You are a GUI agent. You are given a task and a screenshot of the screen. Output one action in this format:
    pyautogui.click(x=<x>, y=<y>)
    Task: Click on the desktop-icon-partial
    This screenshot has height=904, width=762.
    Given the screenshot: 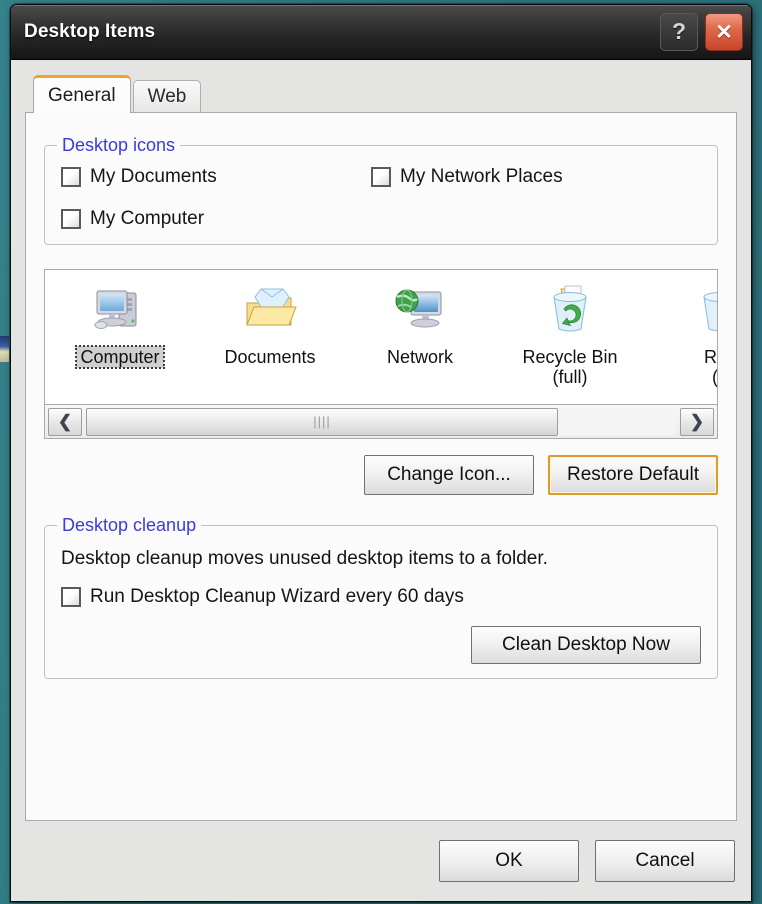 What is the action you would take?
    pyautogui.click(x=4, y=349)
    